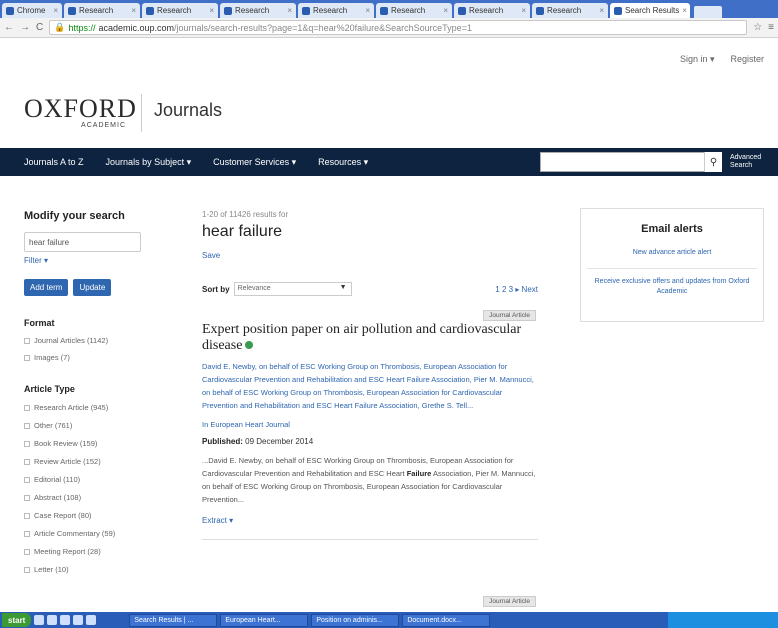 This screenshot has width=778, height=628. What do you see at coordinates (343, 162) in the screenshot?
I see `nav-resources: Resources ▾` at bounding box center [343, 162].